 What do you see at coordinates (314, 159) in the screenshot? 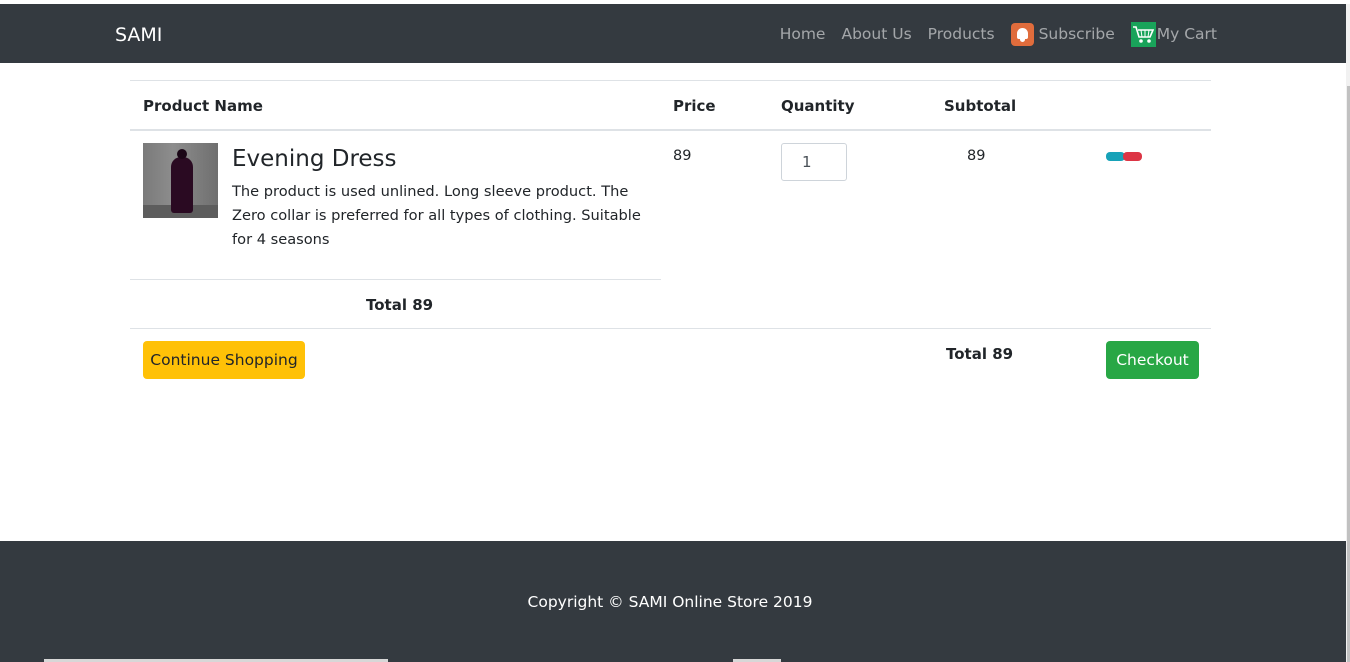
I see `product-name: Evening Dress` at bounding box center [314, 159].